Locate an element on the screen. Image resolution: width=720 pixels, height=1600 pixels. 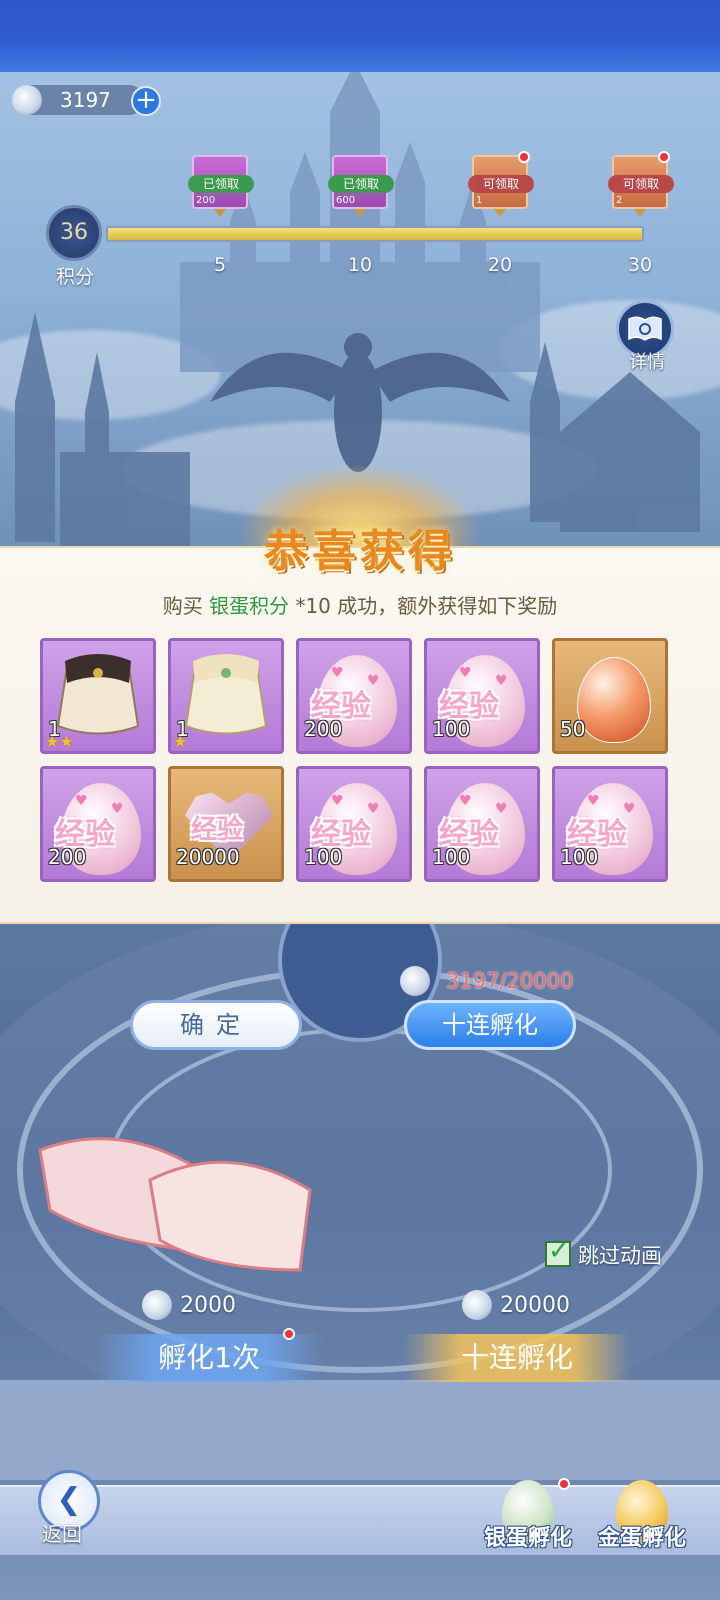
crystal-egg-icon is located at coordinates (614, 700).